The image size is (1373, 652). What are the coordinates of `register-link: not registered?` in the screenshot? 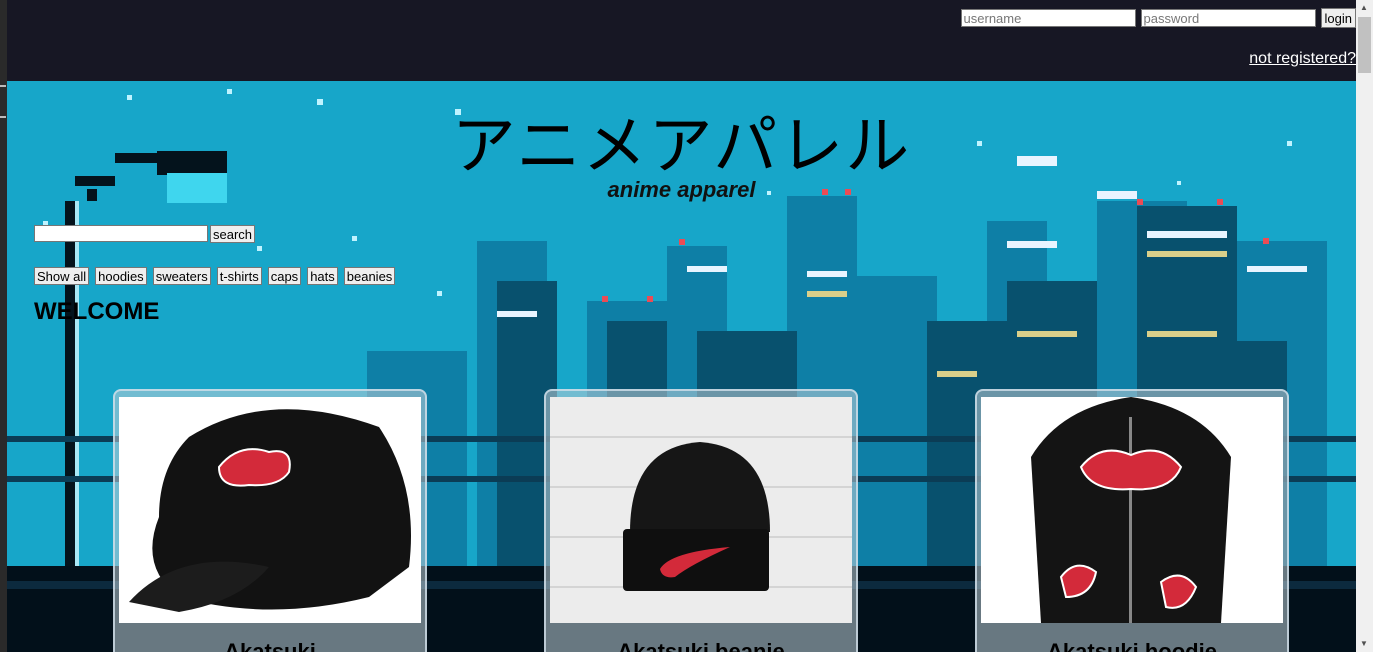 It's located at (1302, 59).